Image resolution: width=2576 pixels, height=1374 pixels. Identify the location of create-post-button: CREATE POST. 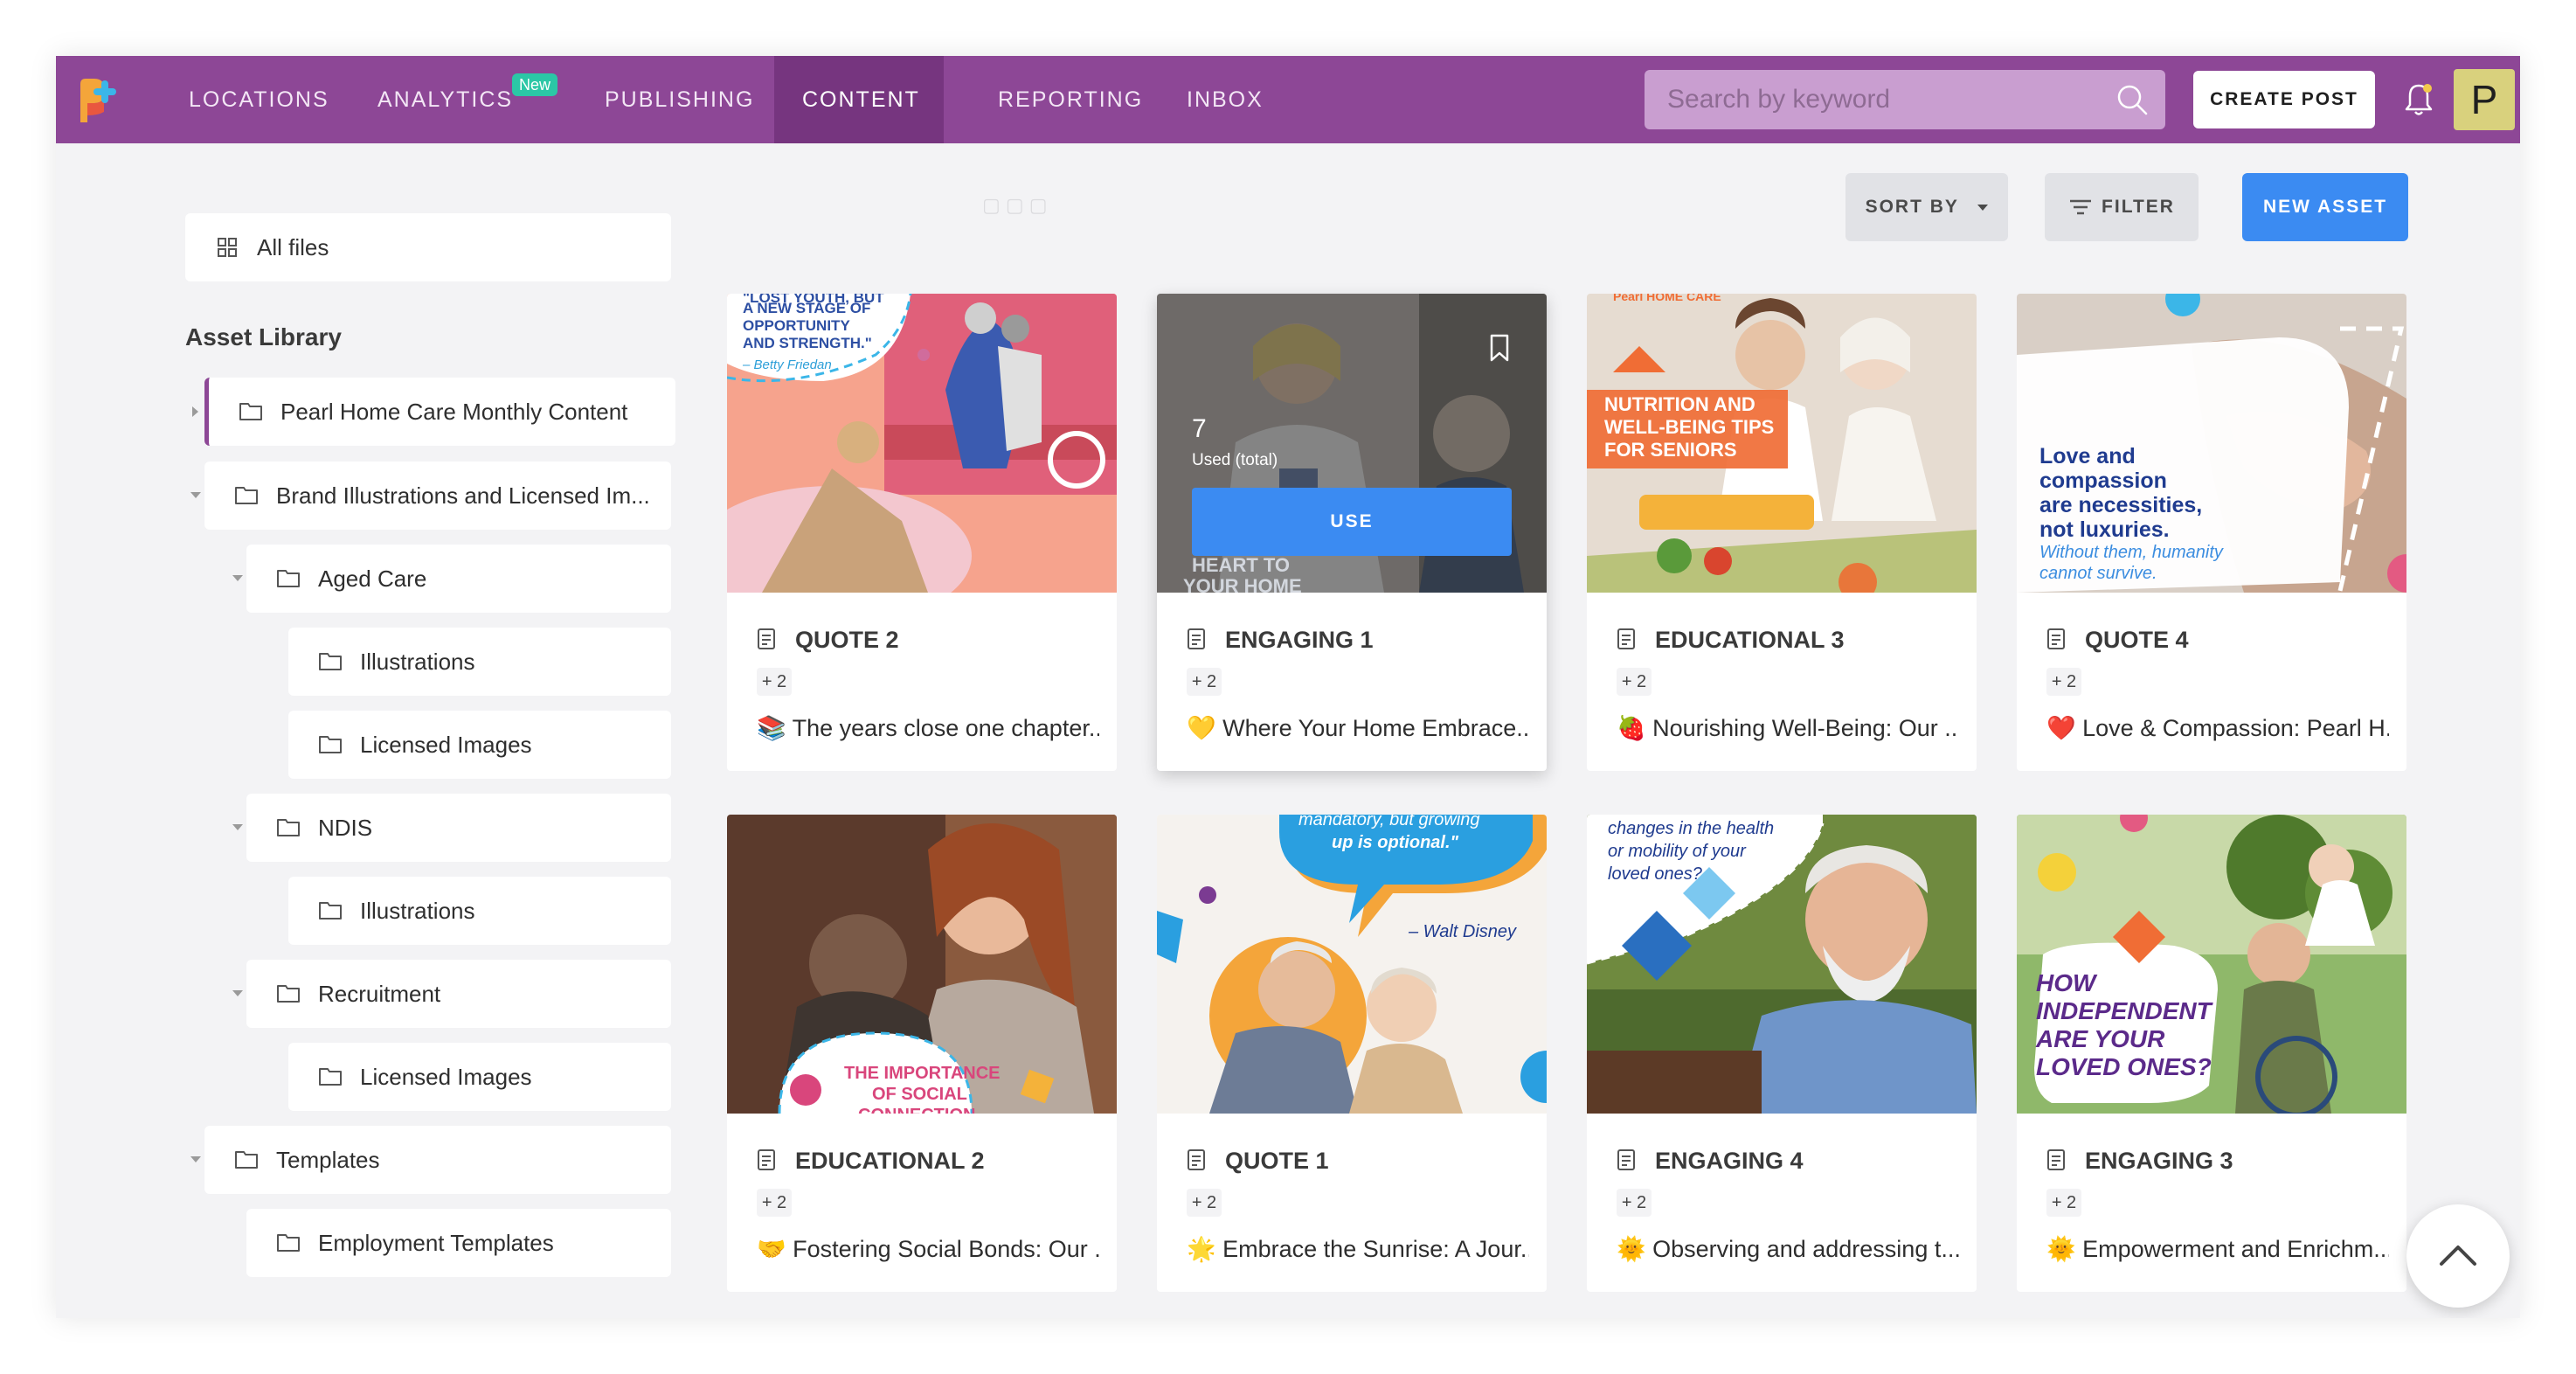
(2284, 99).